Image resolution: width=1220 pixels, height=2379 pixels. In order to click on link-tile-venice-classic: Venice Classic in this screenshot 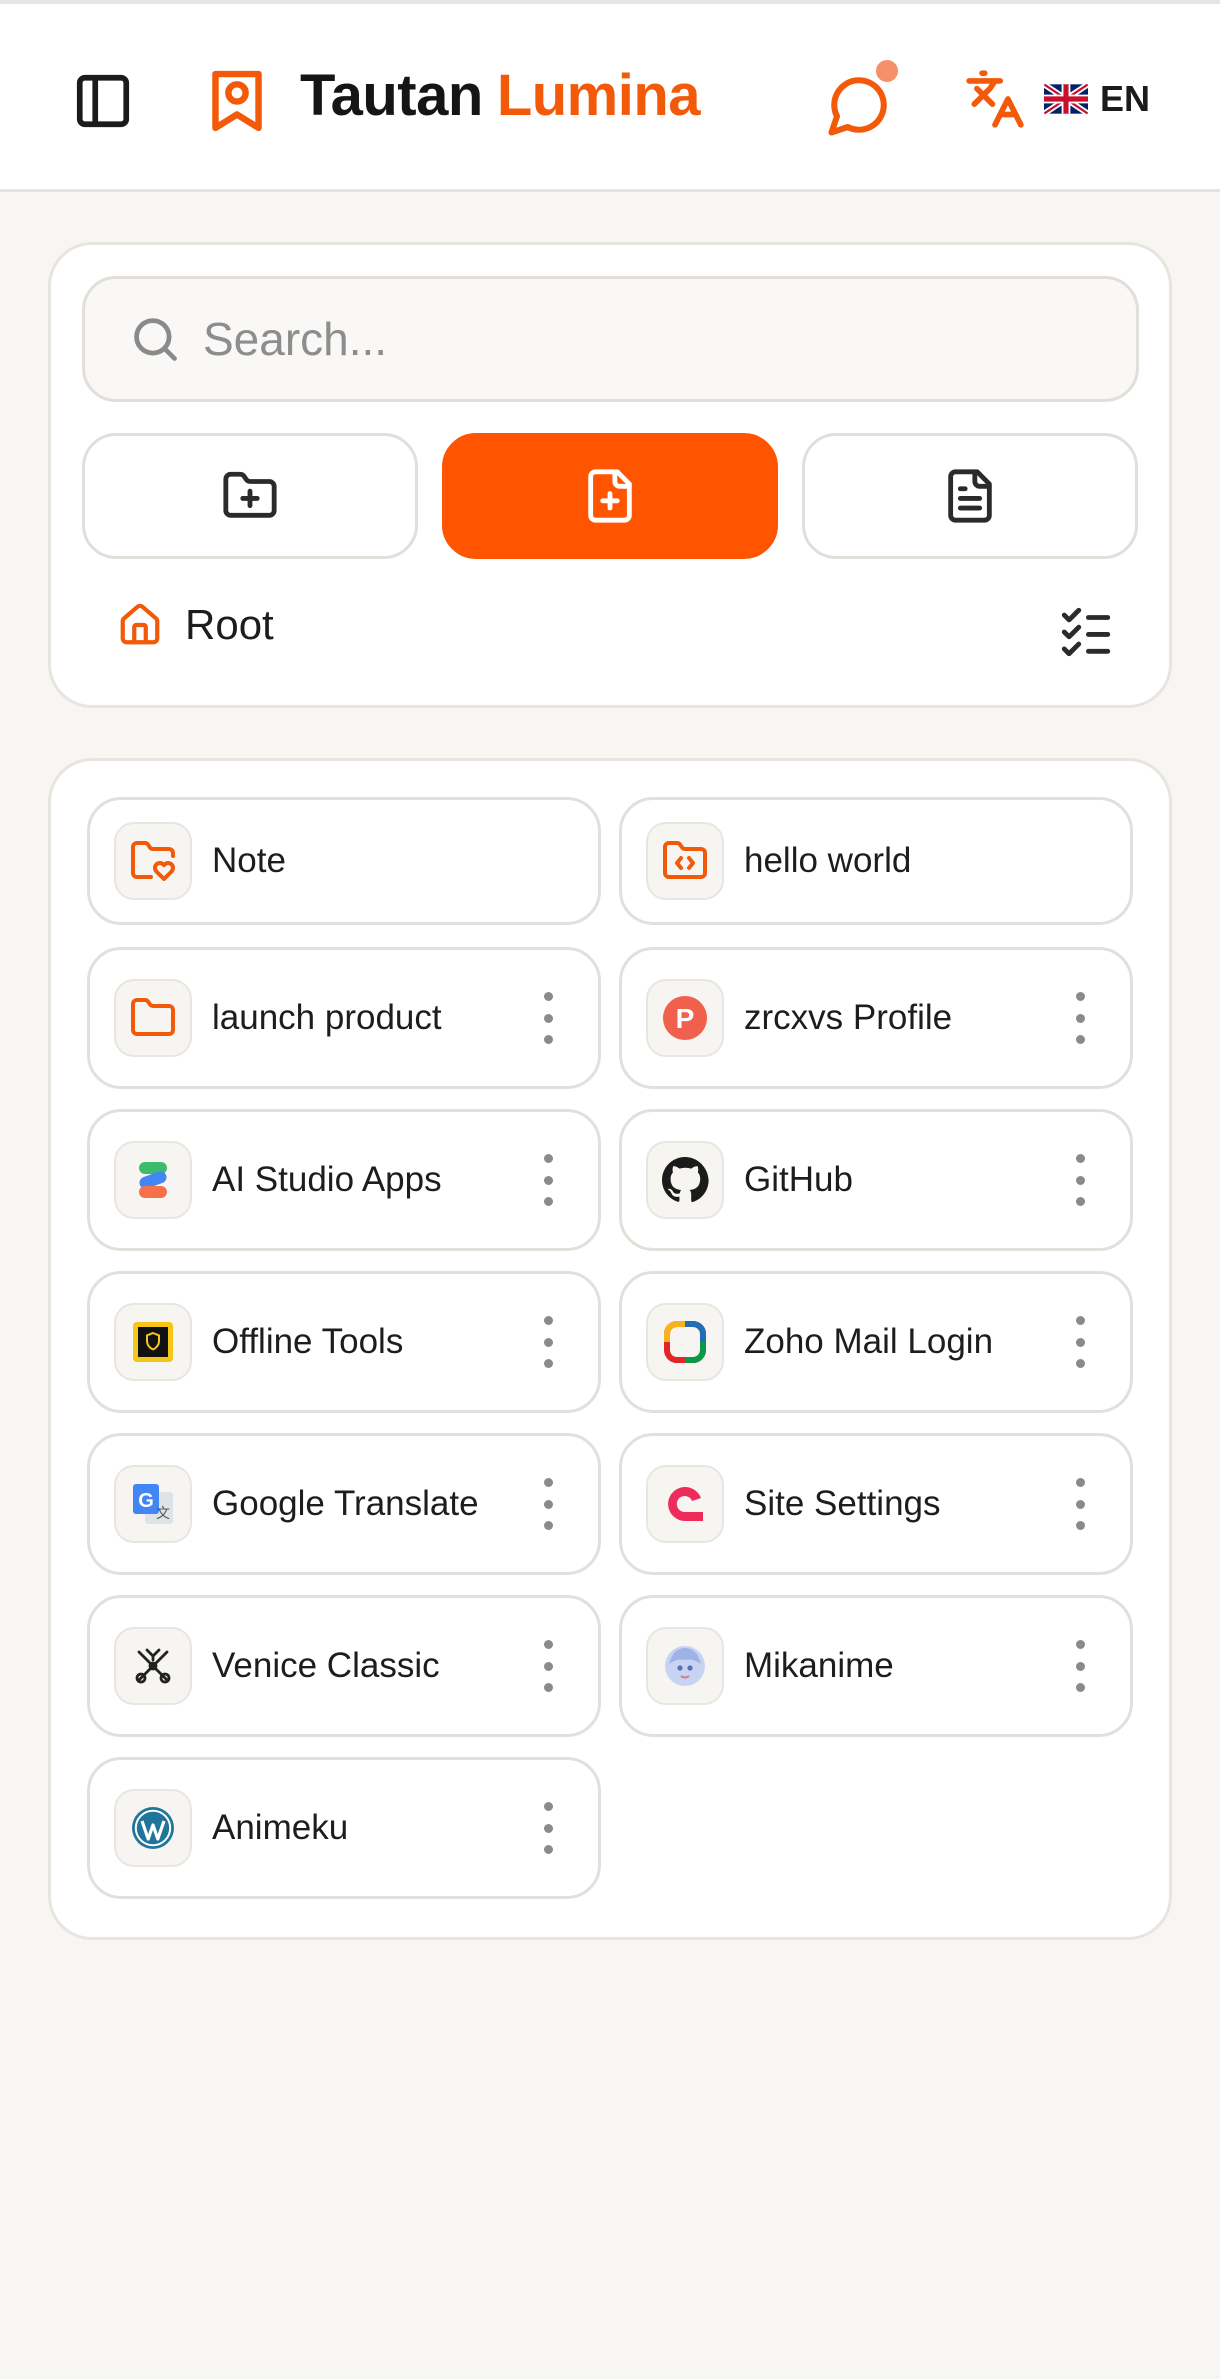, I will do `click(344, 1666)`.